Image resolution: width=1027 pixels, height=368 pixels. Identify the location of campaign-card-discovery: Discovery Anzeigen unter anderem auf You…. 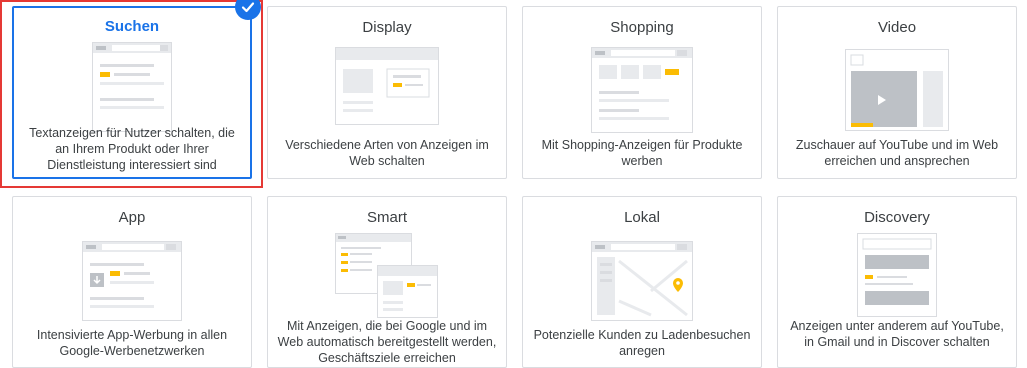
(897, 282).